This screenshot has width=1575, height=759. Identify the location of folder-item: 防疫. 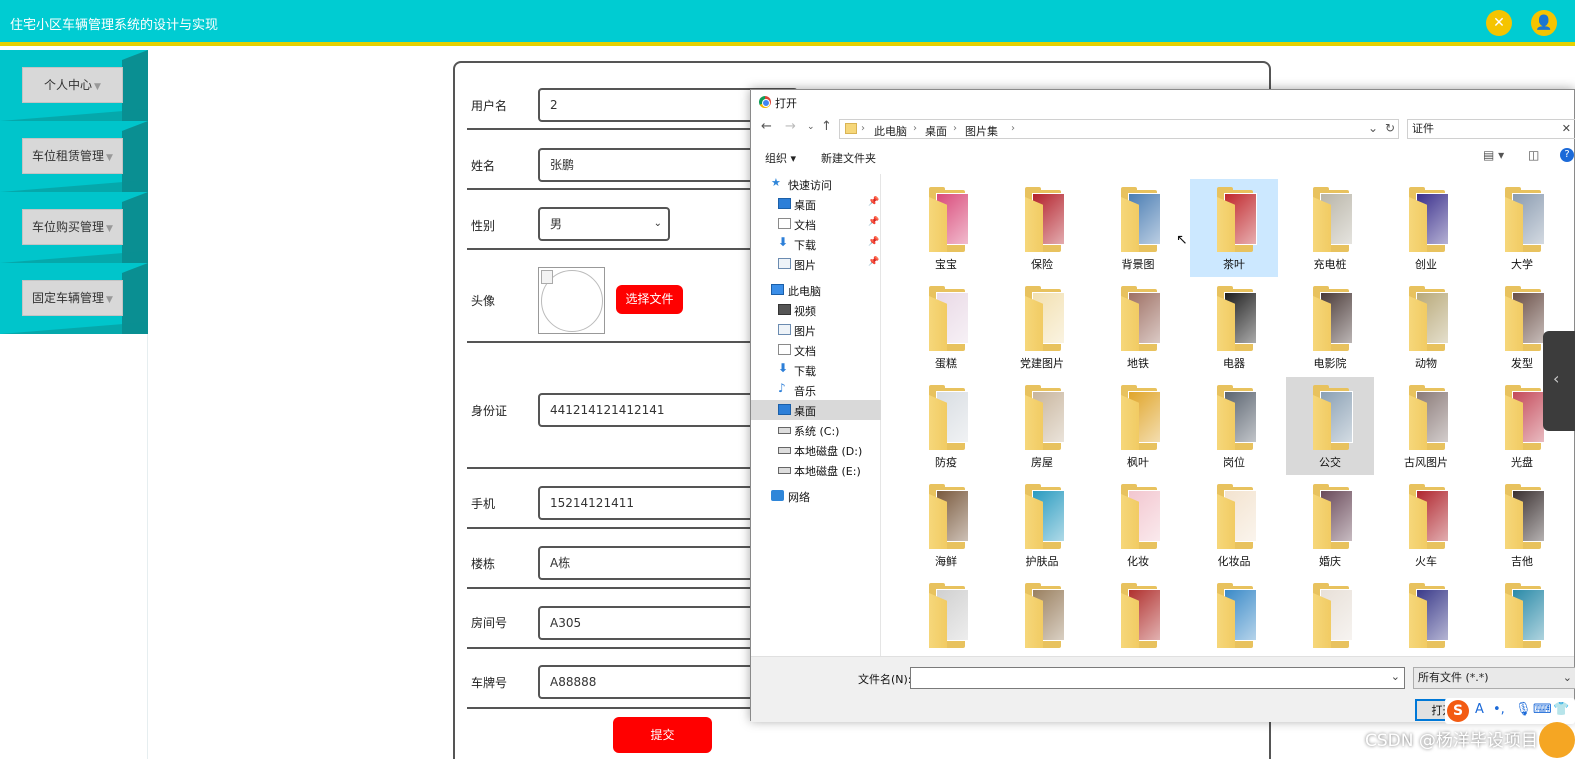
(946, 426).